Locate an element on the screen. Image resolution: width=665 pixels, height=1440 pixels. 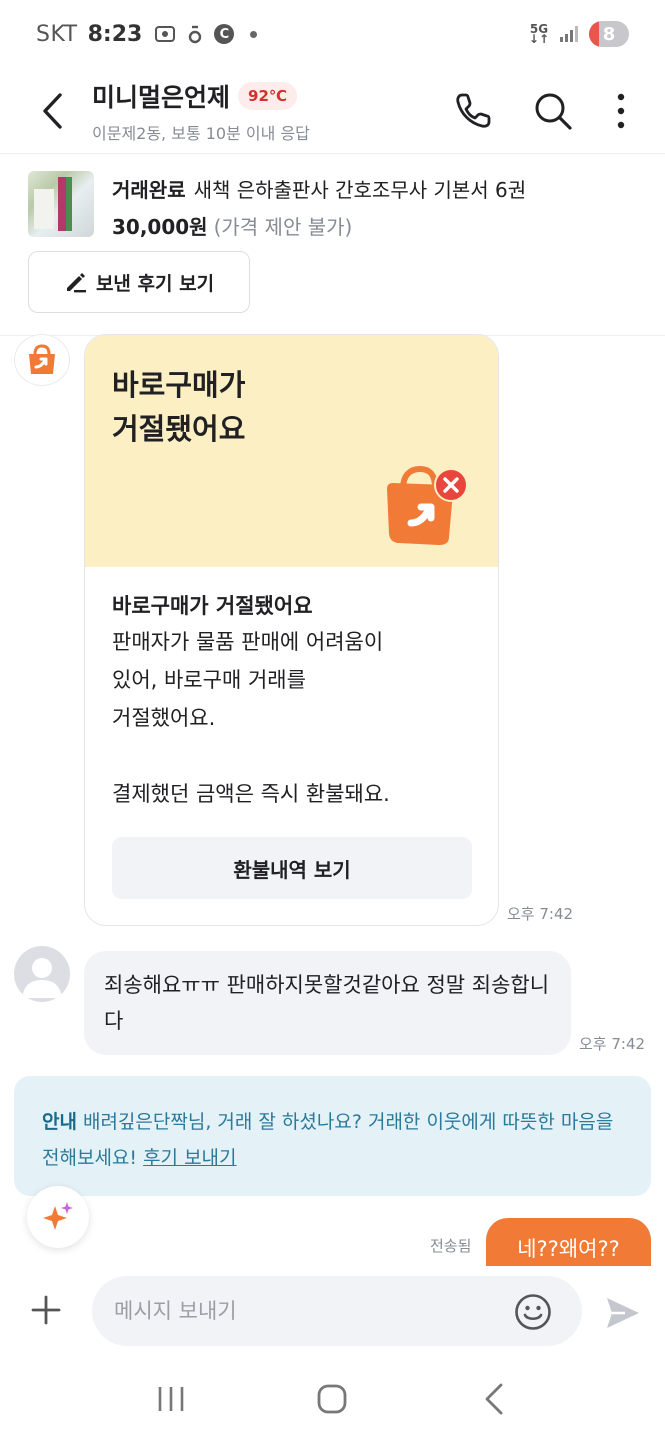
sent-status: 전송됨 is located at coordinates (451, 1246).